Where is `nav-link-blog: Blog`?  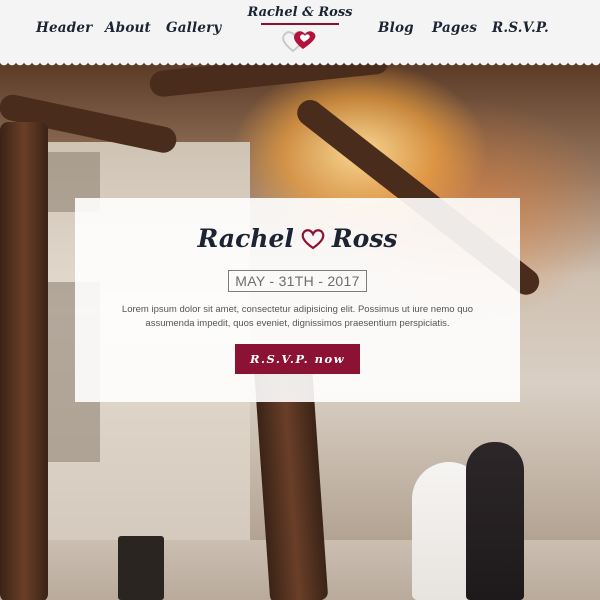 nav-link-blog: Blog is located at coordinates (396, 28).